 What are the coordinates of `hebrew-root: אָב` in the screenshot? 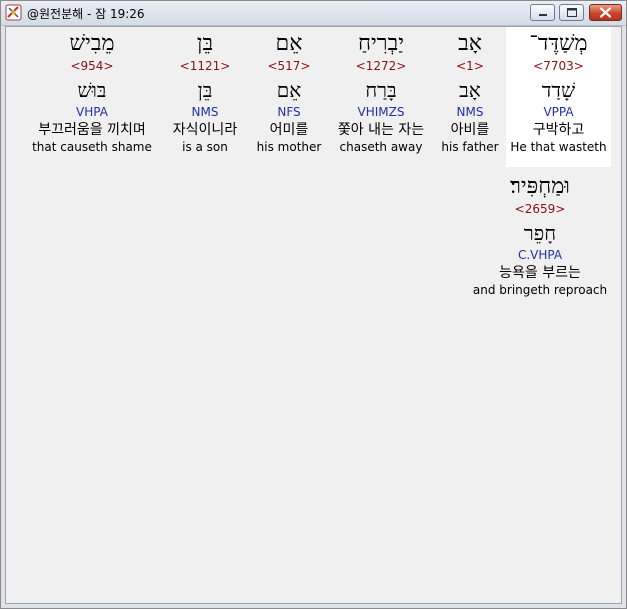 It's located at (470, 90).